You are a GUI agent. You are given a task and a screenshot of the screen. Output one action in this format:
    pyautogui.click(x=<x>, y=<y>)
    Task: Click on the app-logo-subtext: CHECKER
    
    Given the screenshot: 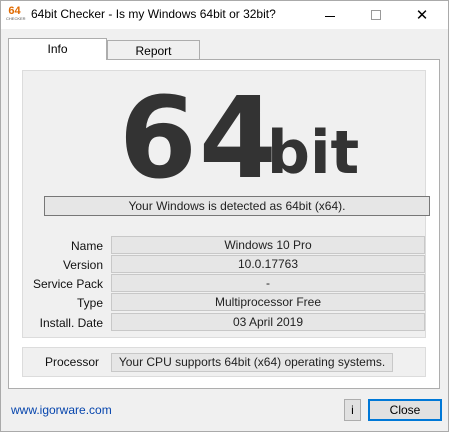 What is the action you would take?
    pyautogui.click(x=16, y=18)
    